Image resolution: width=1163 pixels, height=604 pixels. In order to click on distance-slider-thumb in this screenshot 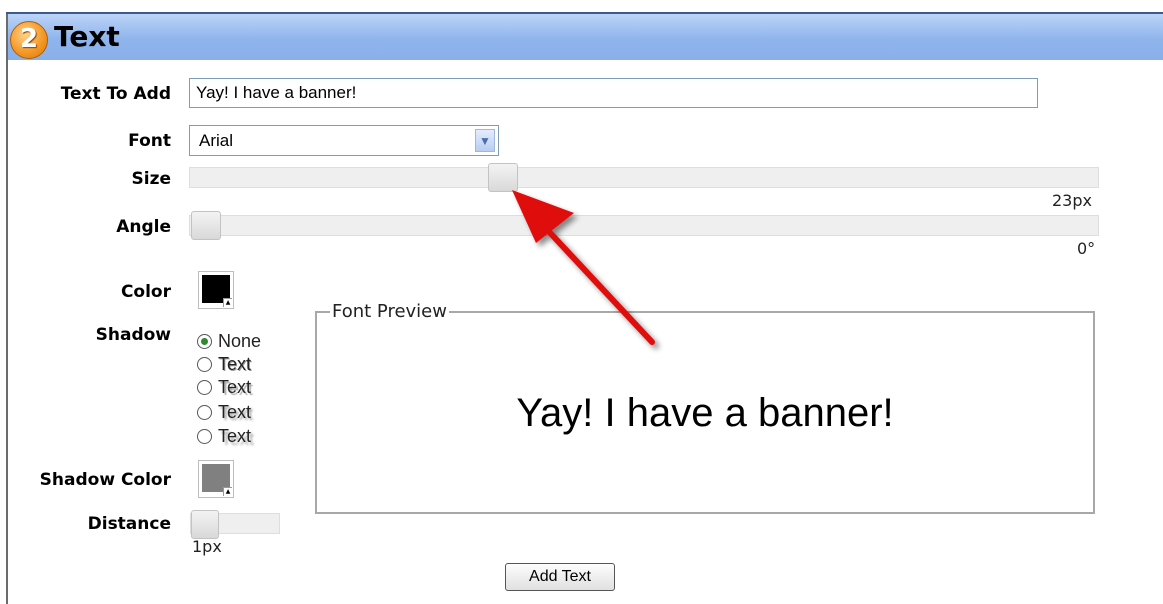, I will do `click(205, 524)`.